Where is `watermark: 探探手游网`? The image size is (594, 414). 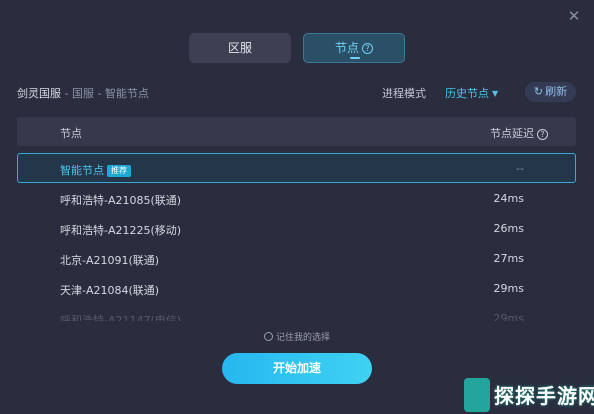 watermark: 探探手游网 is located at coordinates (527, 394).